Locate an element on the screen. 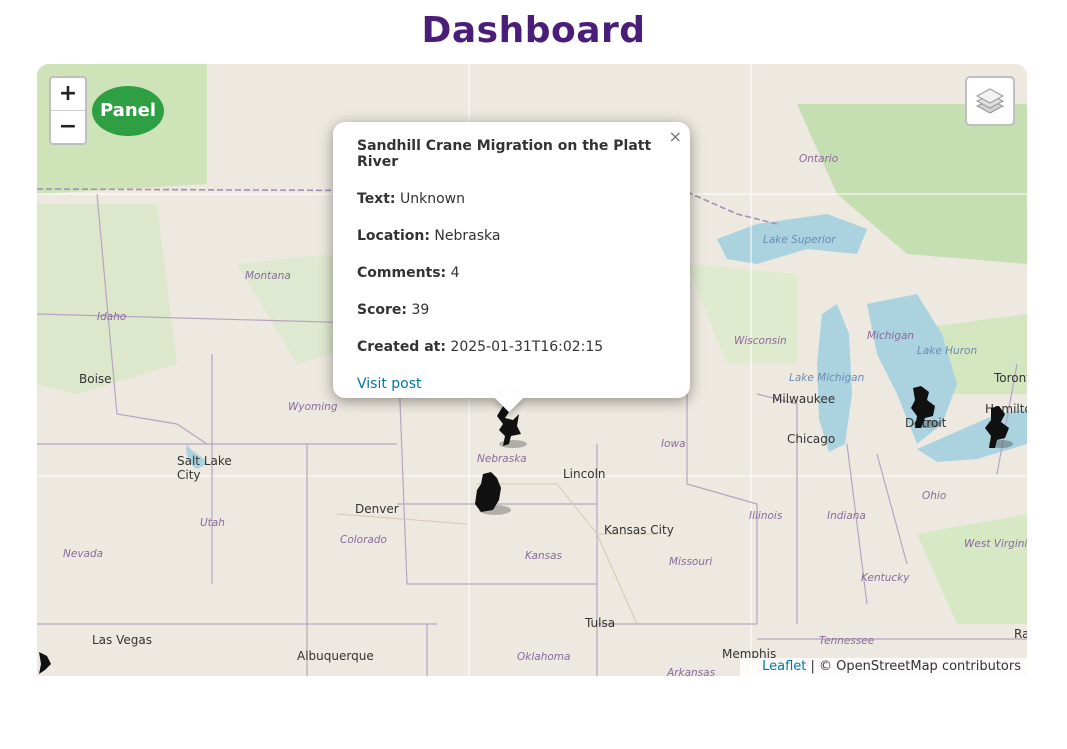 The image size is (1067, 749). state-label: Wyoming is located at coordinates (313, 407).